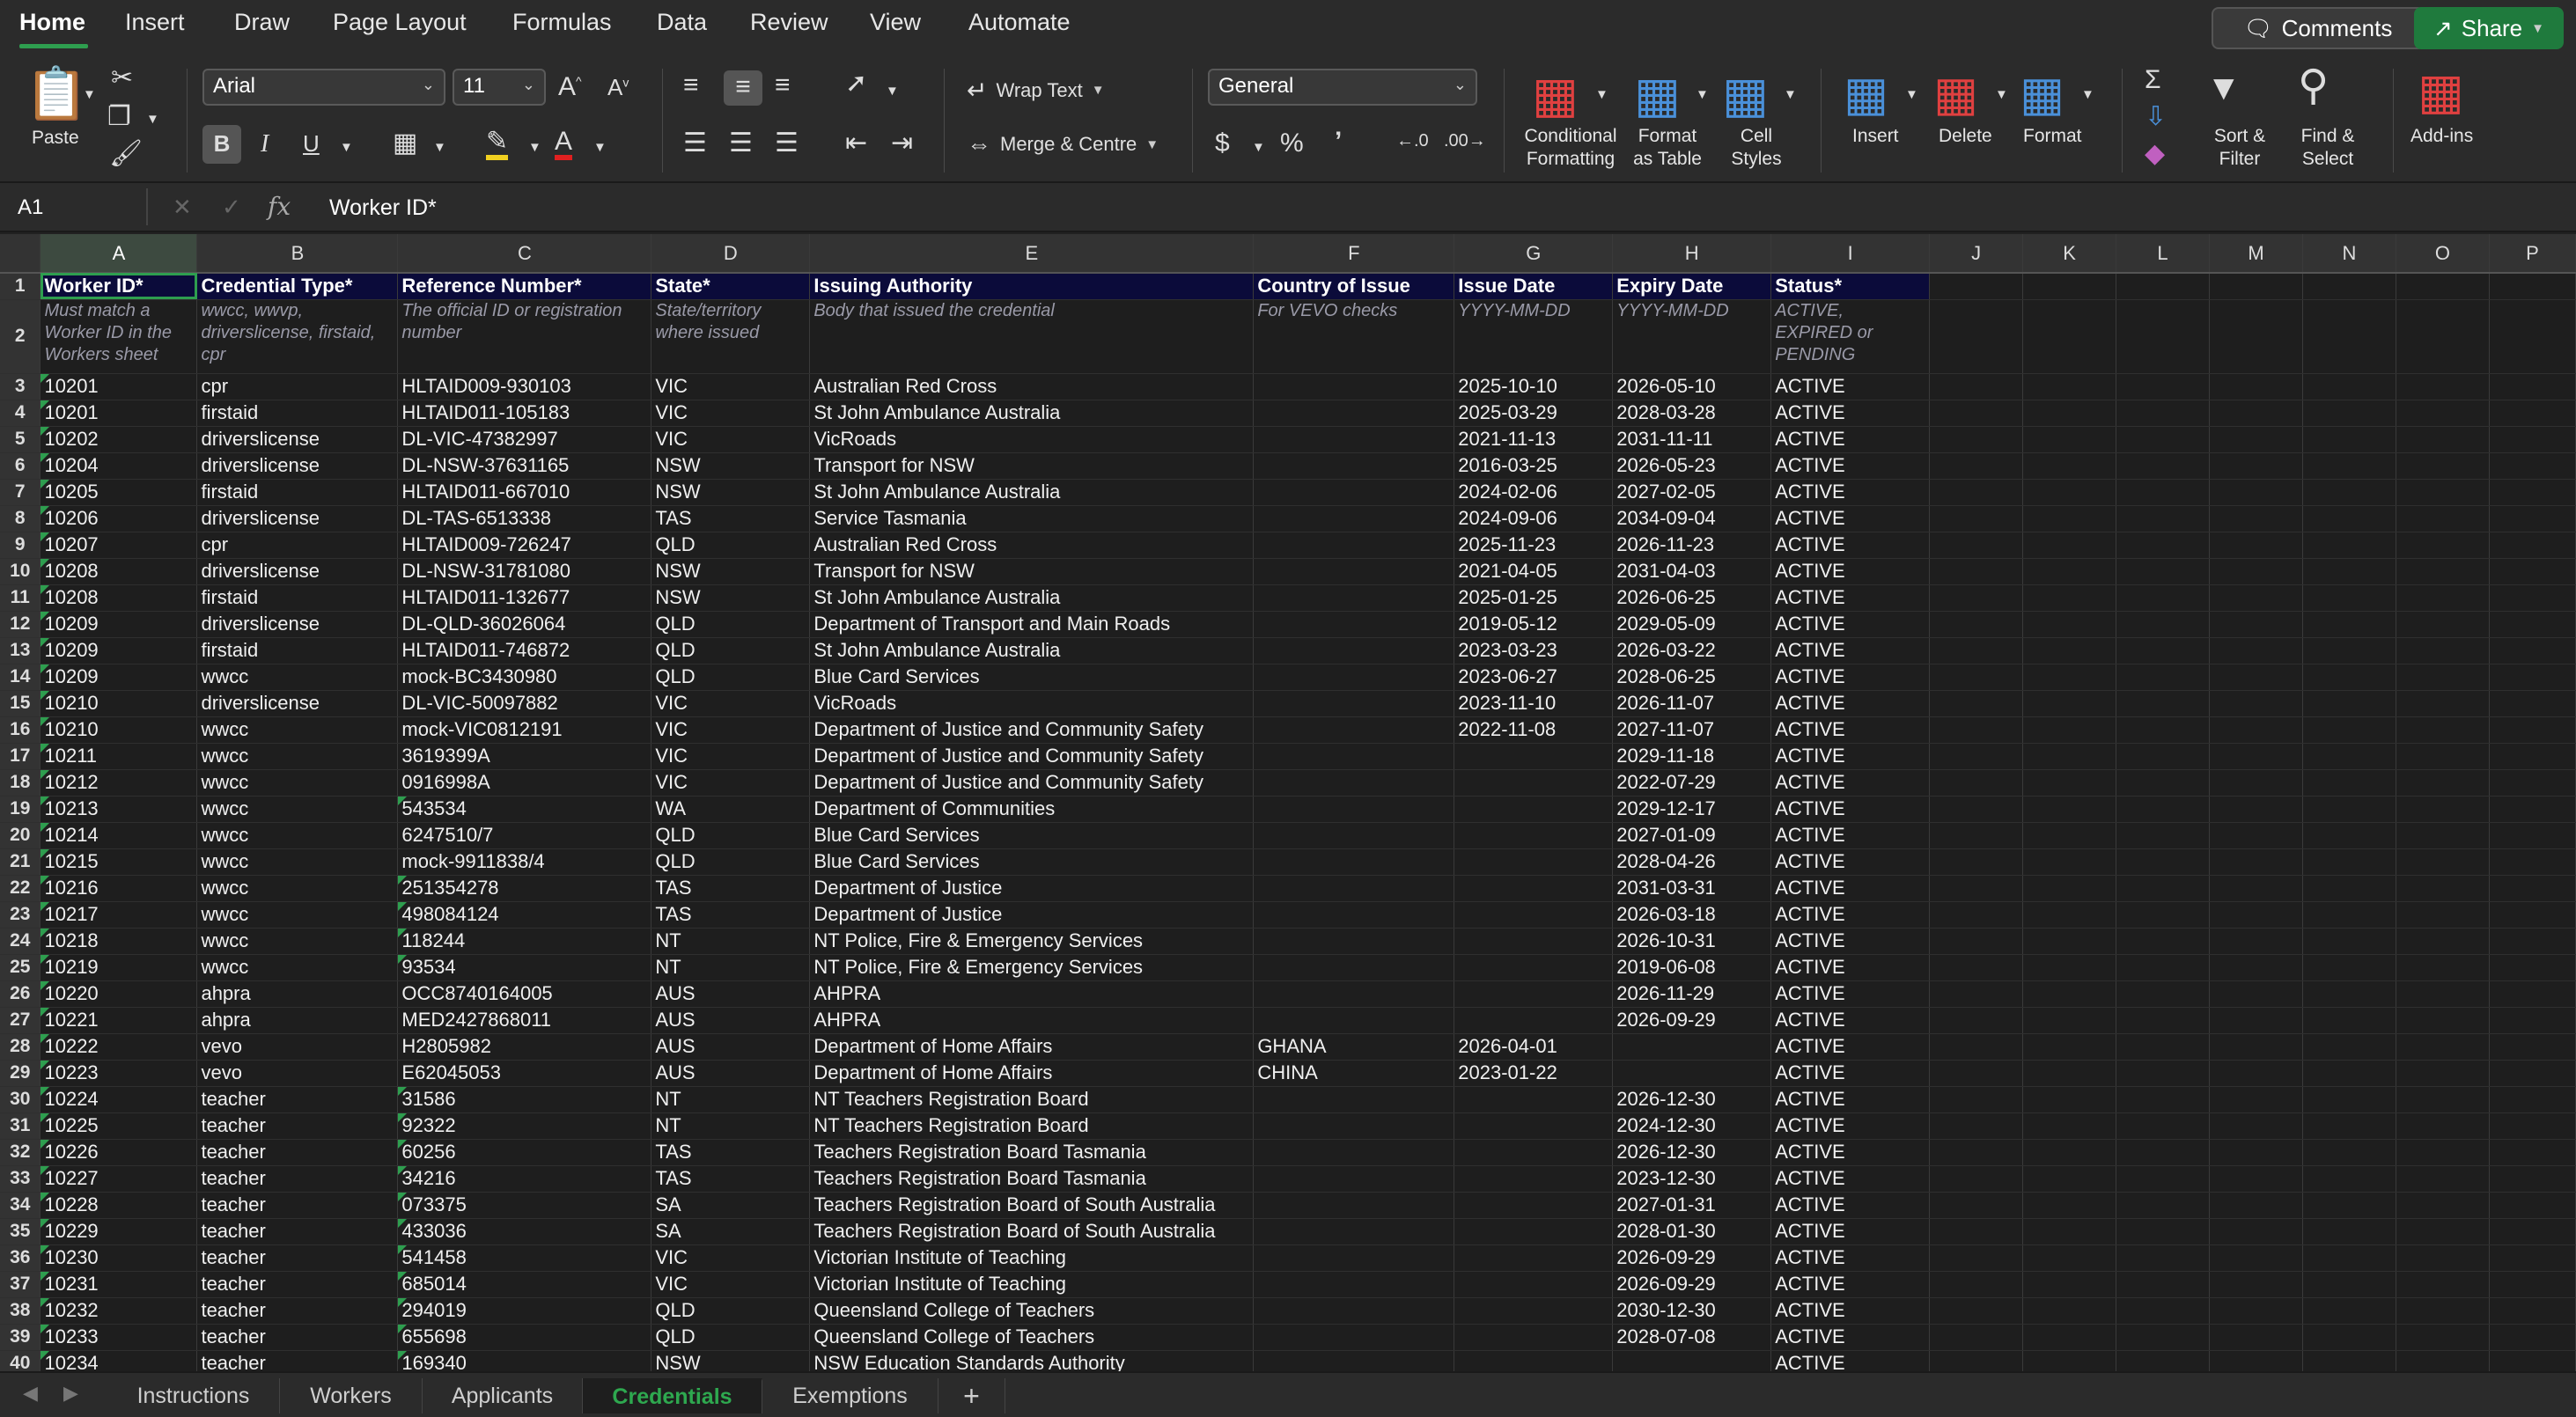 The image size is (2576, 1417). I want to click on cell: 2026-11-07, so click(1692, 703).